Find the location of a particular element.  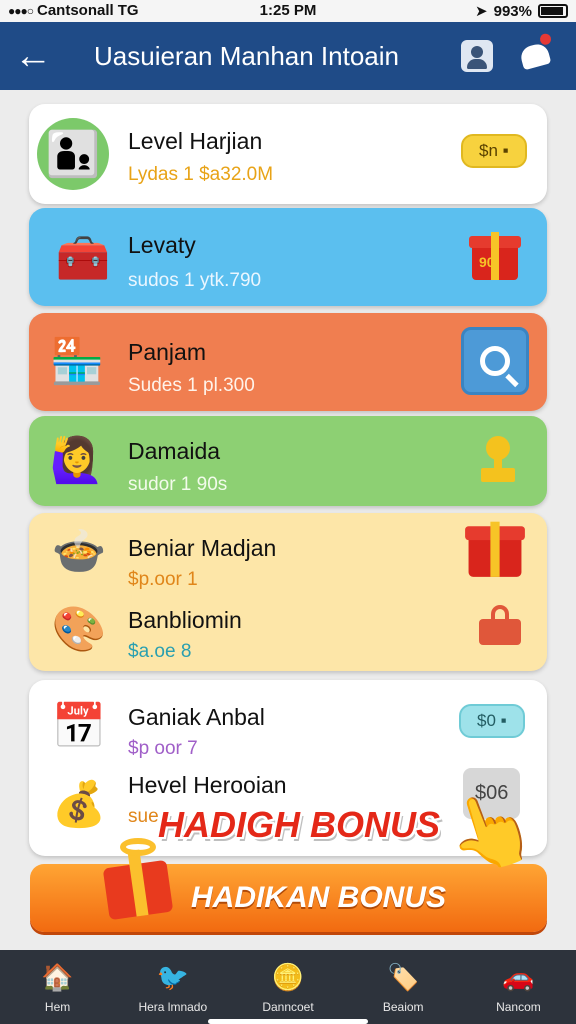

chest-icon is located at coordinates (500, 625).